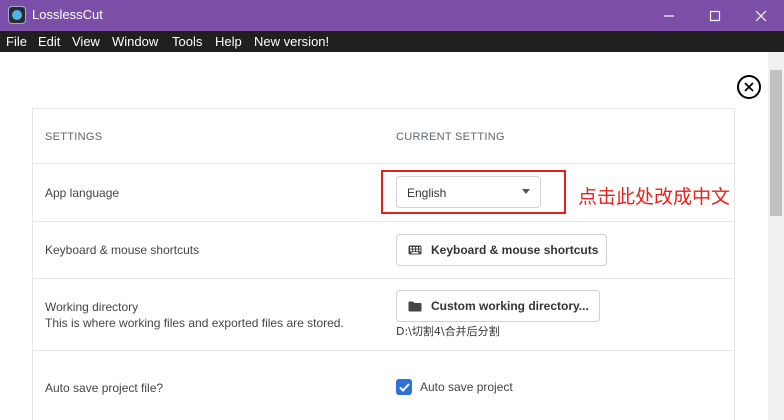 This screenshot has height=420, width=784. I want to click on working-directory-label: Working directory, so click(92, 307).